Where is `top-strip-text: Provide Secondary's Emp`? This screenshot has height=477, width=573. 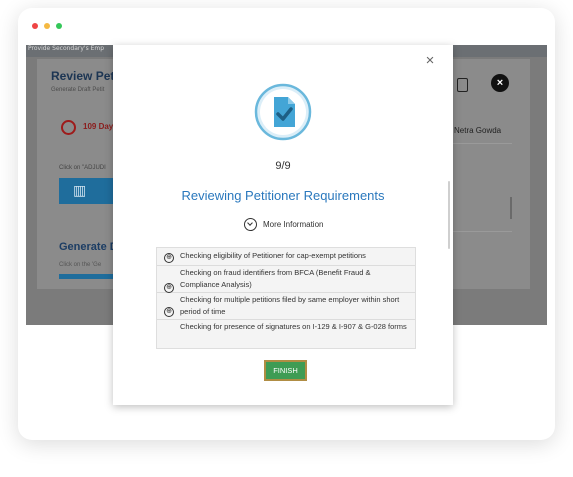 top-strip-text: Provide Secondary's Emp is located at coordinates (66, 48).